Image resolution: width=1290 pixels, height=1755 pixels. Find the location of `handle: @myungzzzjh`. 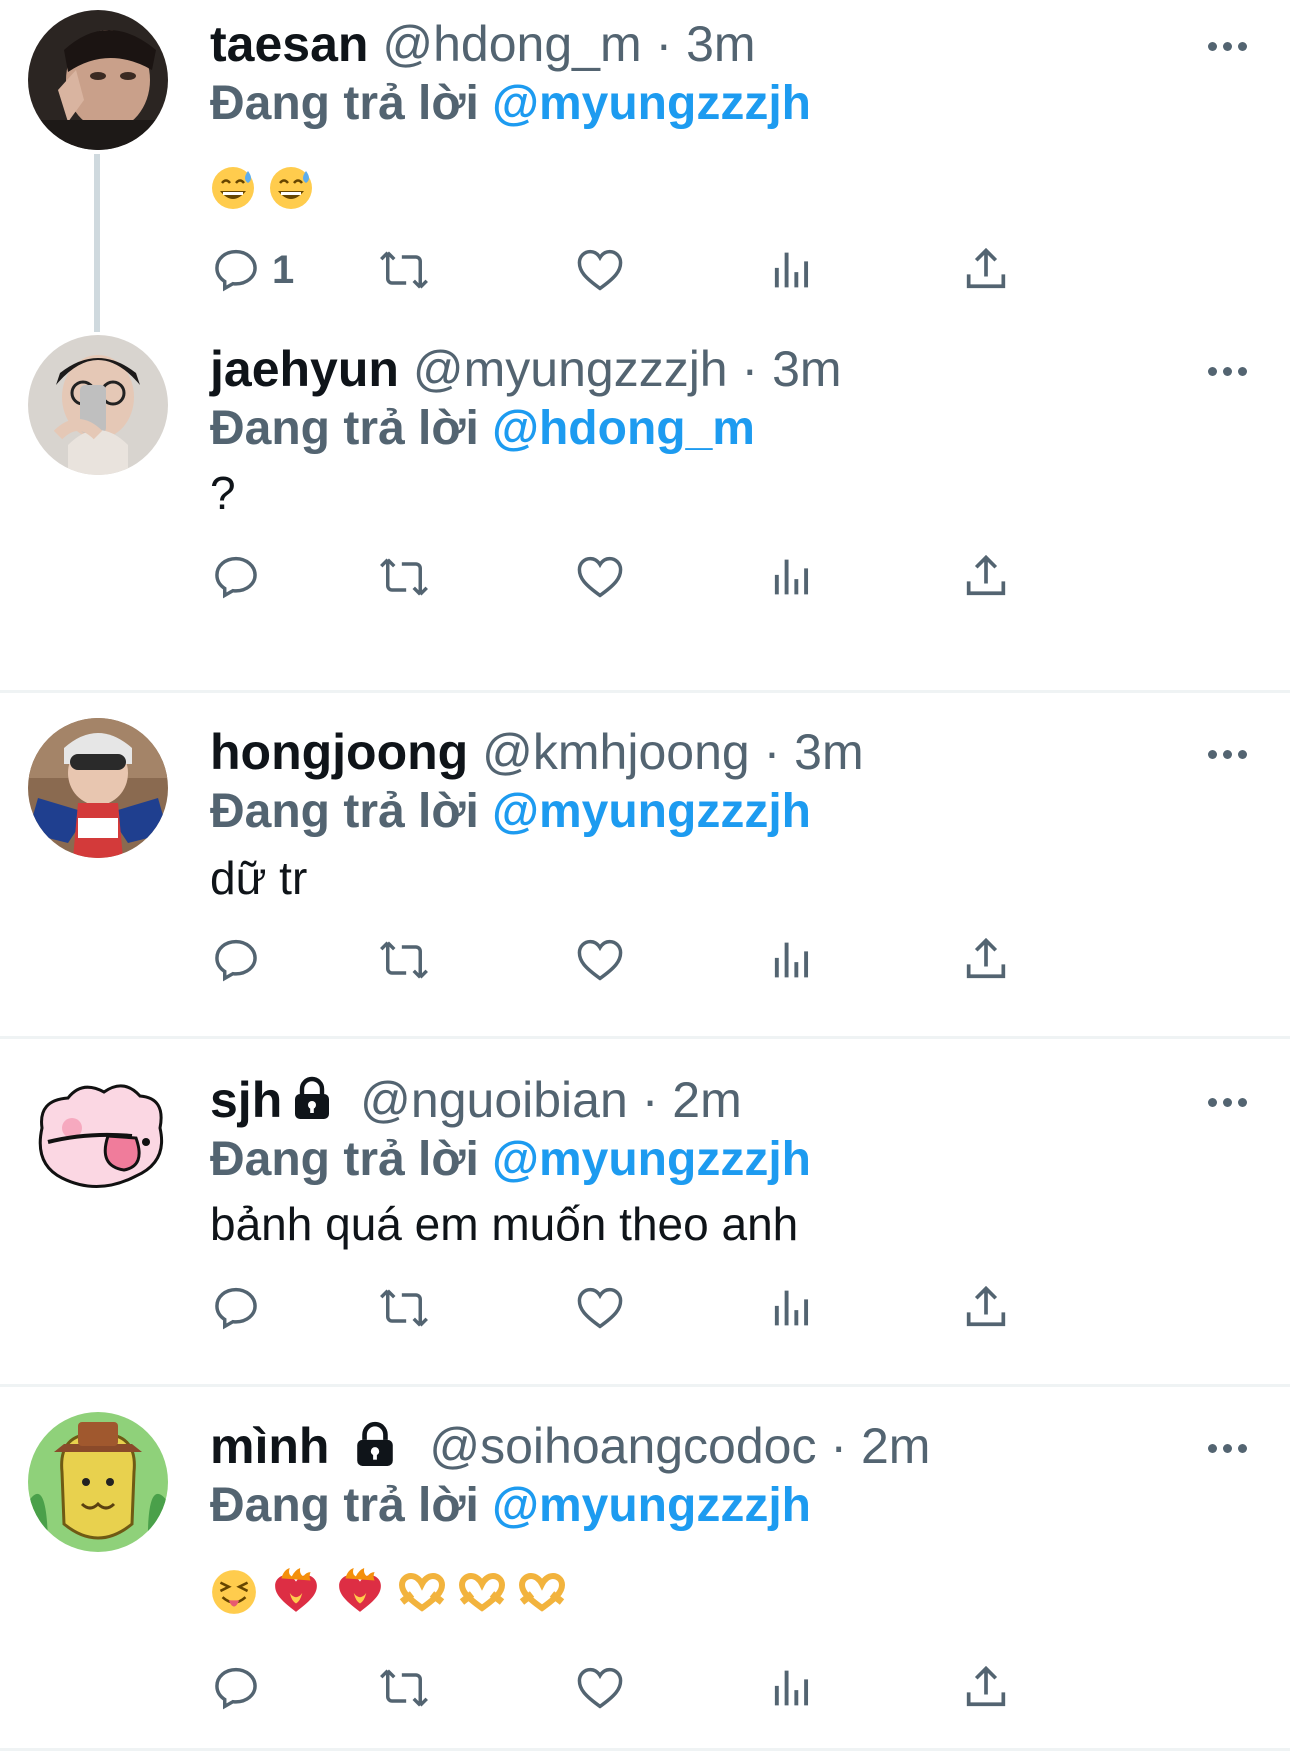

handle: @myungzzzjh is located at coordinates (570, 369).